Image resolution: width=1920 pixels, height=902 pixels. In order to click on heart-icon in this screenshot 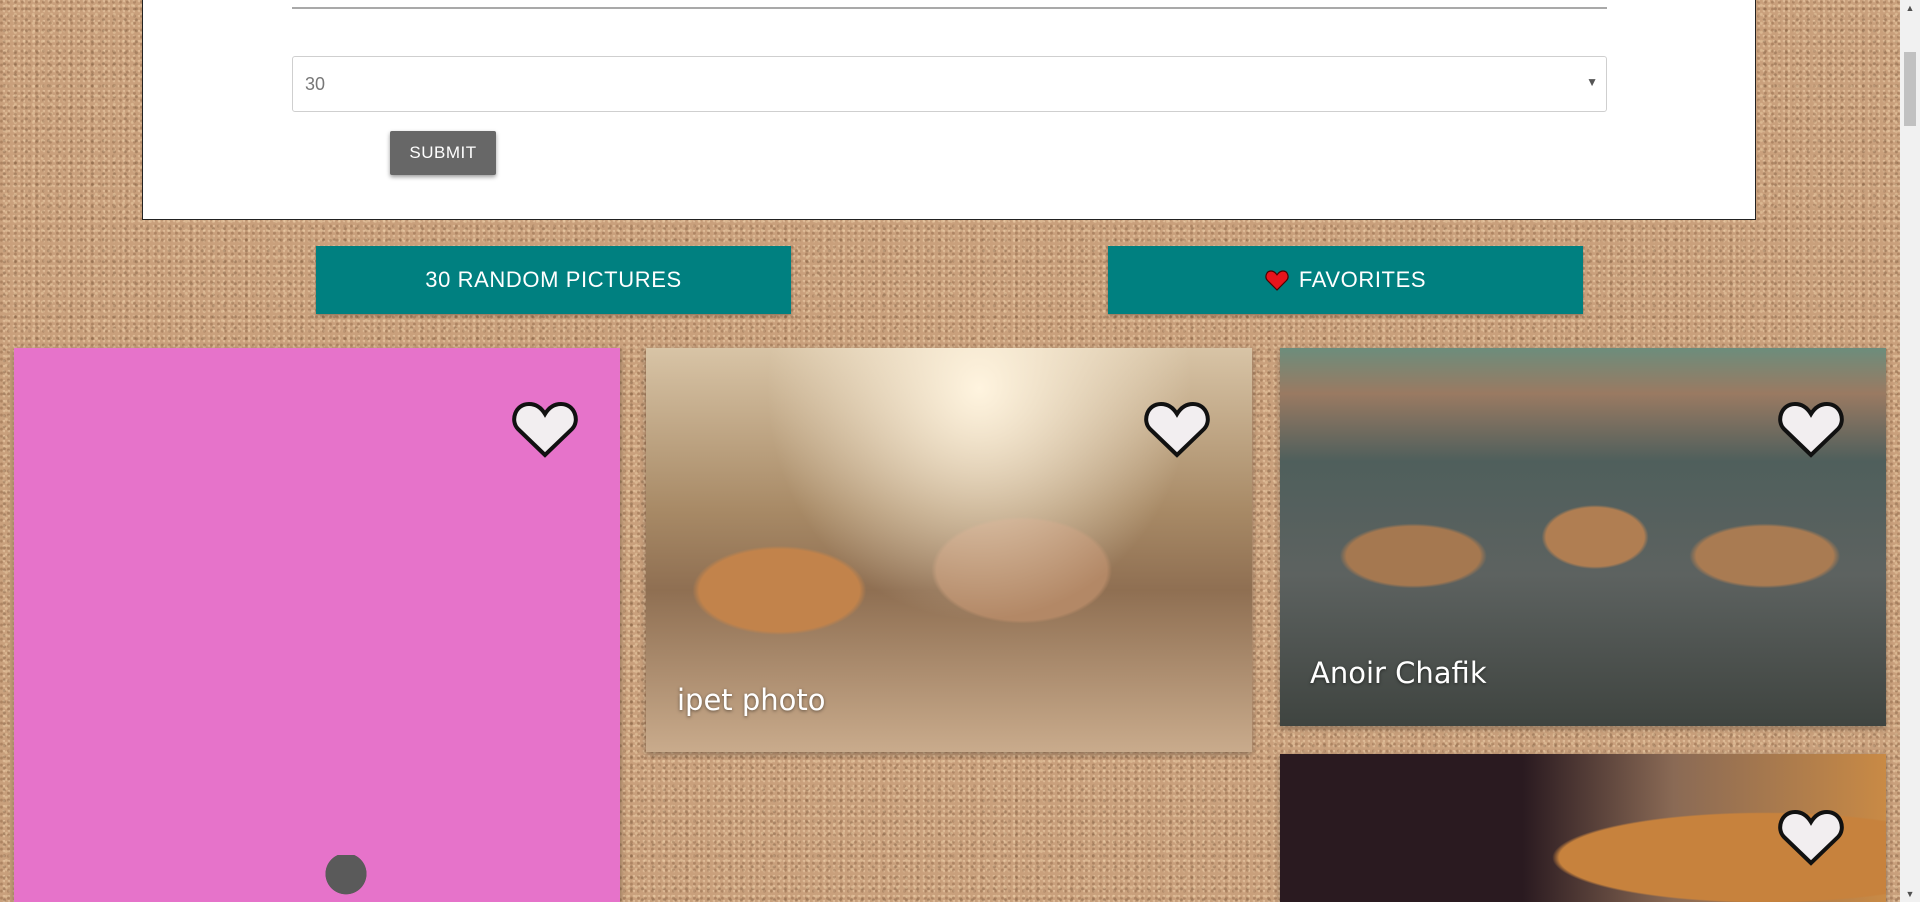, I will do `click(1277, 280)`.